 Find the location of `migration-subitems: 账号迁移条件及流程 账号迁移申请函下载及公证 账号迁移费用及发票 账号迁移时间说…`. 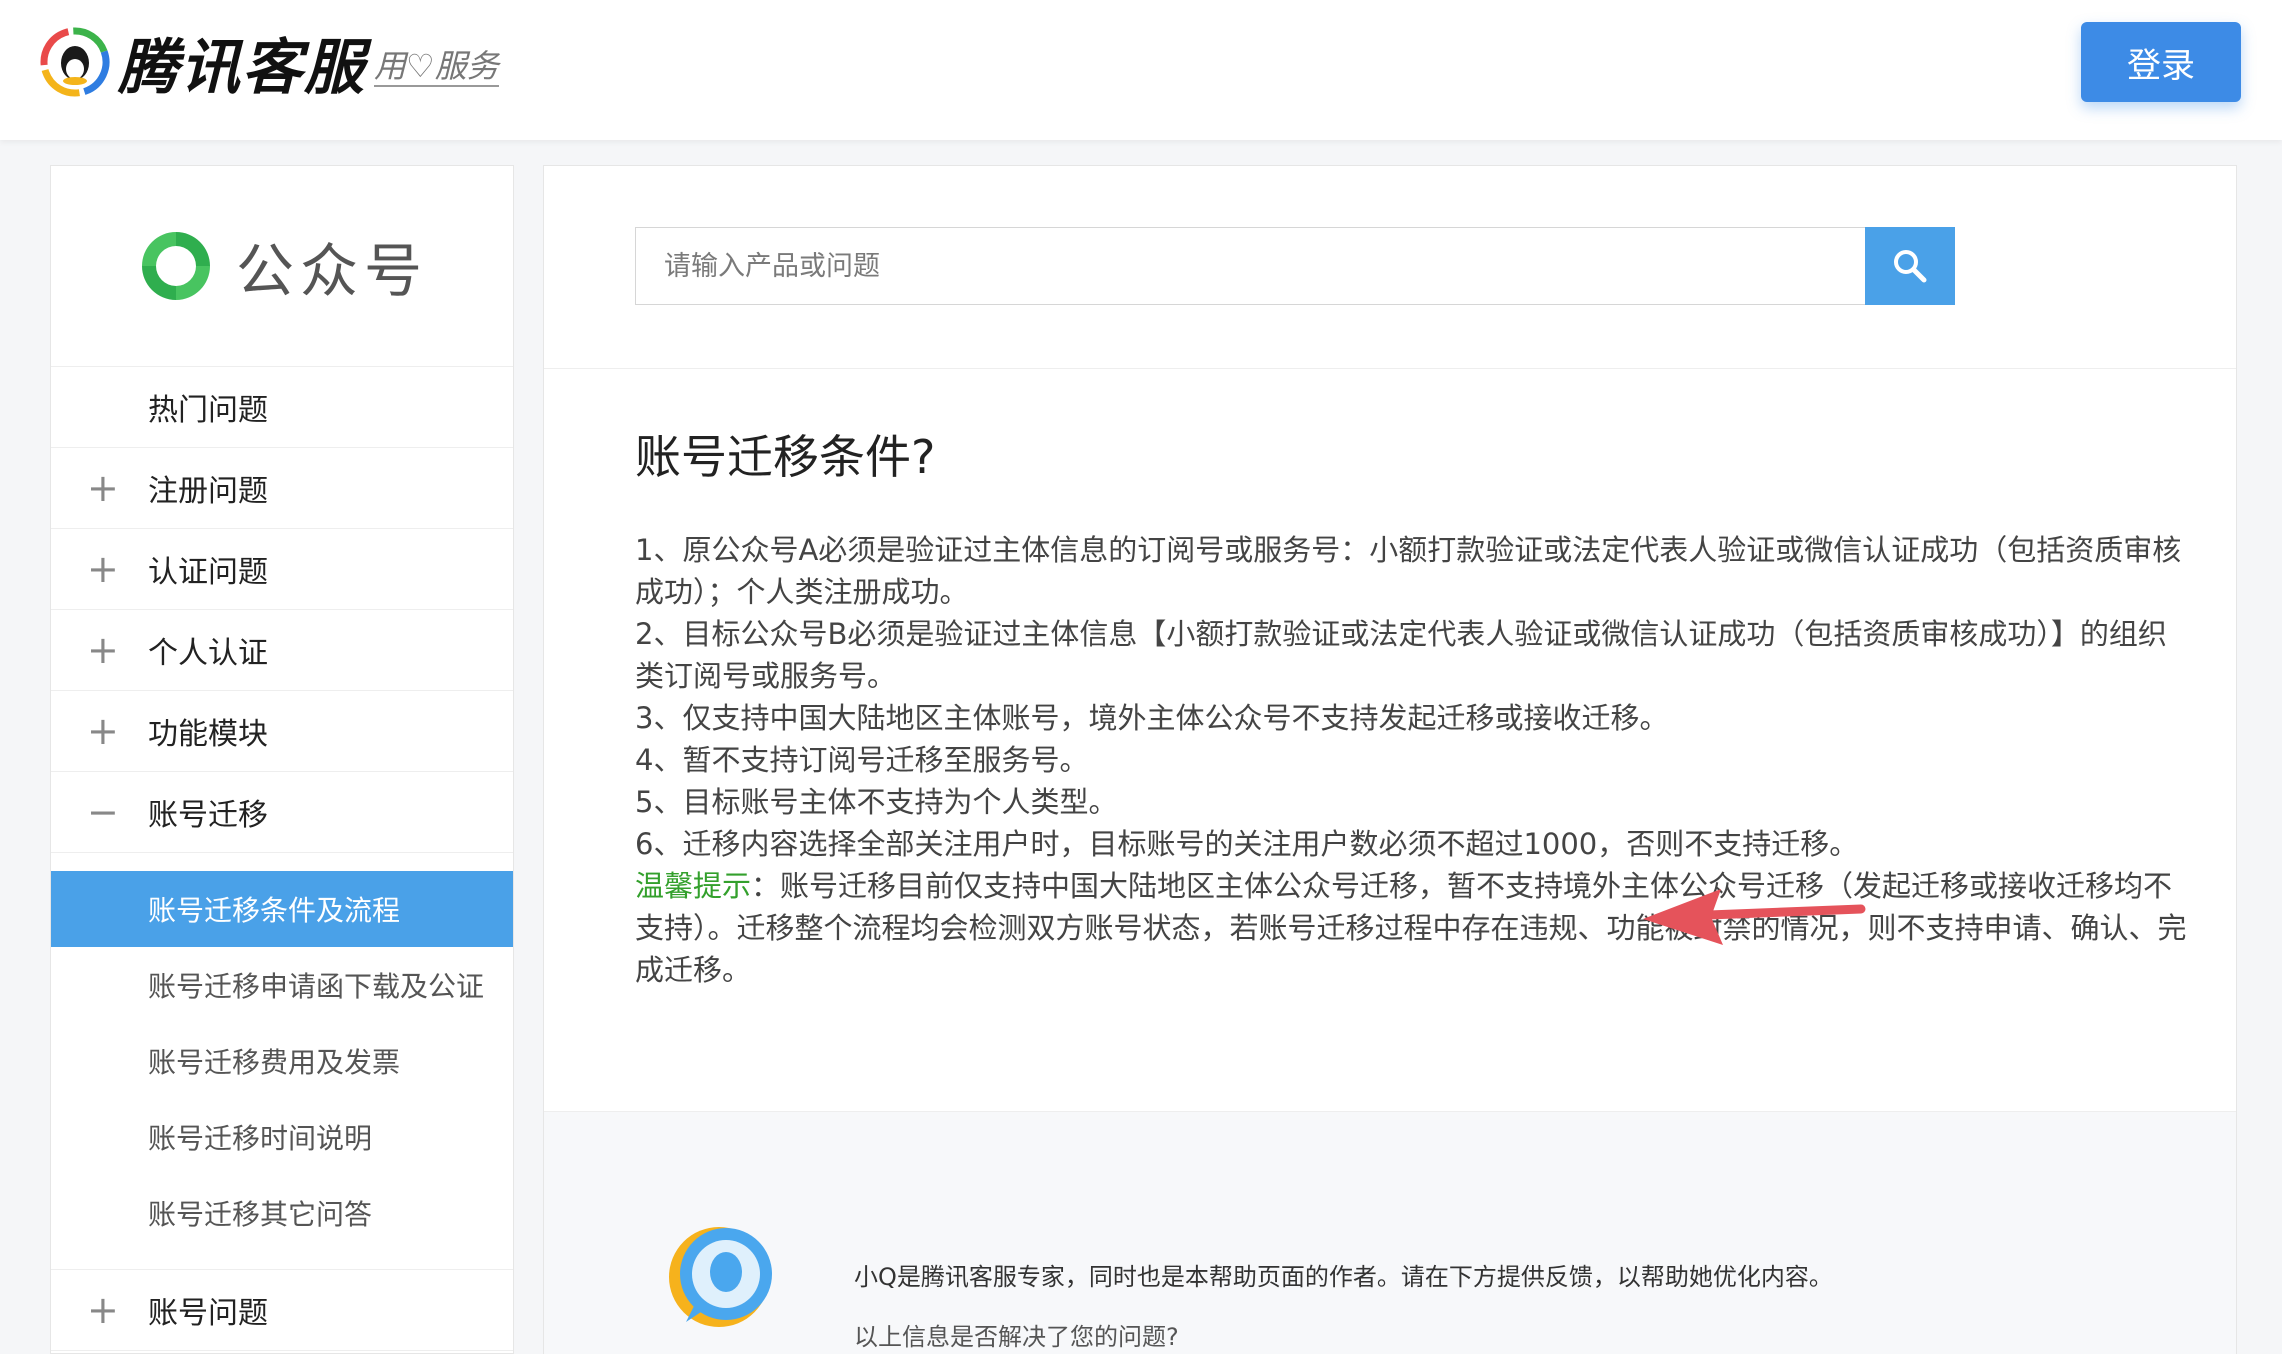

migration-subitems: 账号迁移条件及流程 账号迁移申请函下载及公证 账号迁移费用及发票 账号迁移时间说… is located at coordinates (282, 1061).